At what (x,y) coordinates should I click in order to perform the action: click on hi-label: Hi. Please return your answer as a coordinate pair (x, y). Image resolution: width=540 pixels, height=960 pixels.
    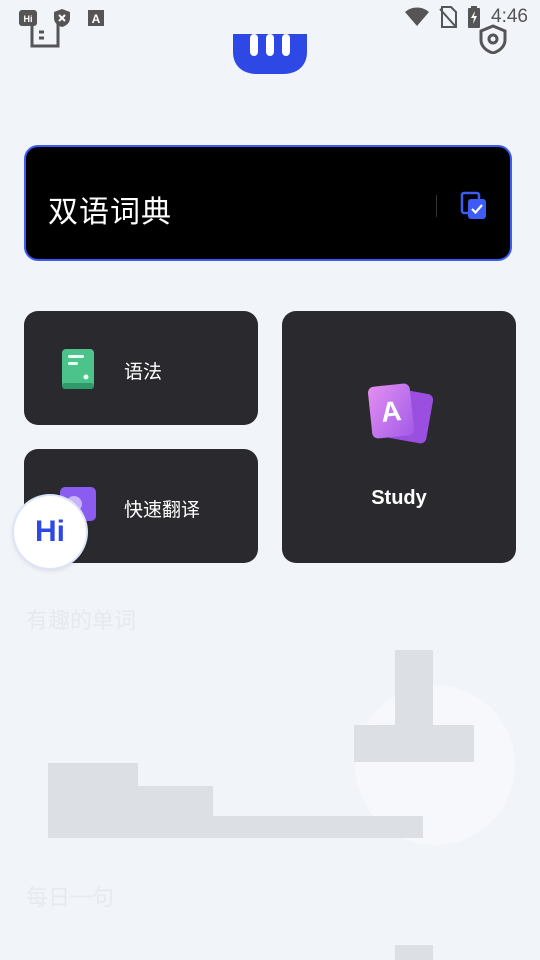
    Looking at the image, I should click on (50, 531).